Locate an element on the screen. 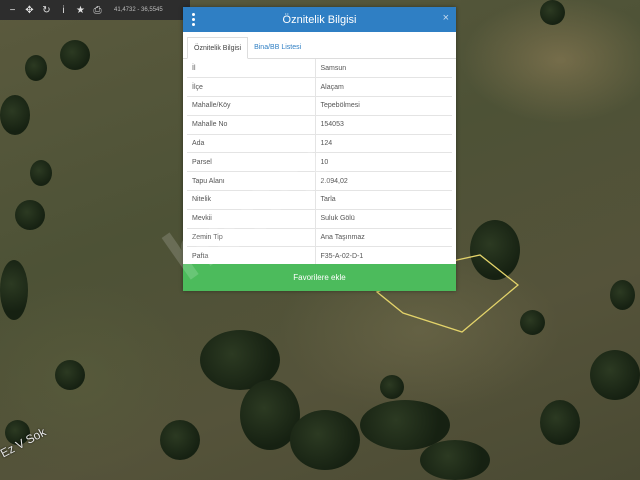 The width and height of the screenshot is (640, 480). table-row: Parsel 10 is located at coordinates (319, 162).